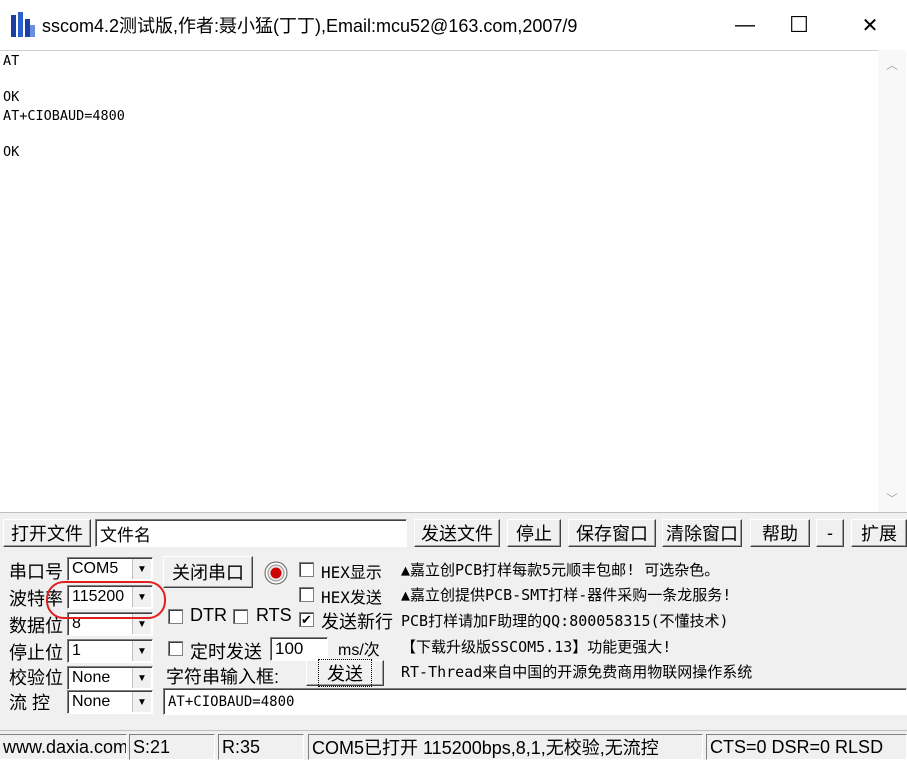  What do you see at coordinates (30, 703) in the screenshot?
I see `flow-label: 流 控` at bounding box center [30, 703].